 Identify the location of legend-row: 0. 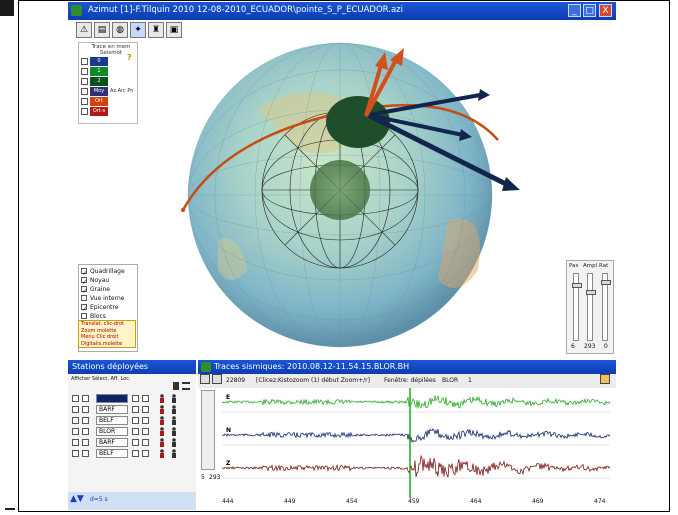
(109, 62).